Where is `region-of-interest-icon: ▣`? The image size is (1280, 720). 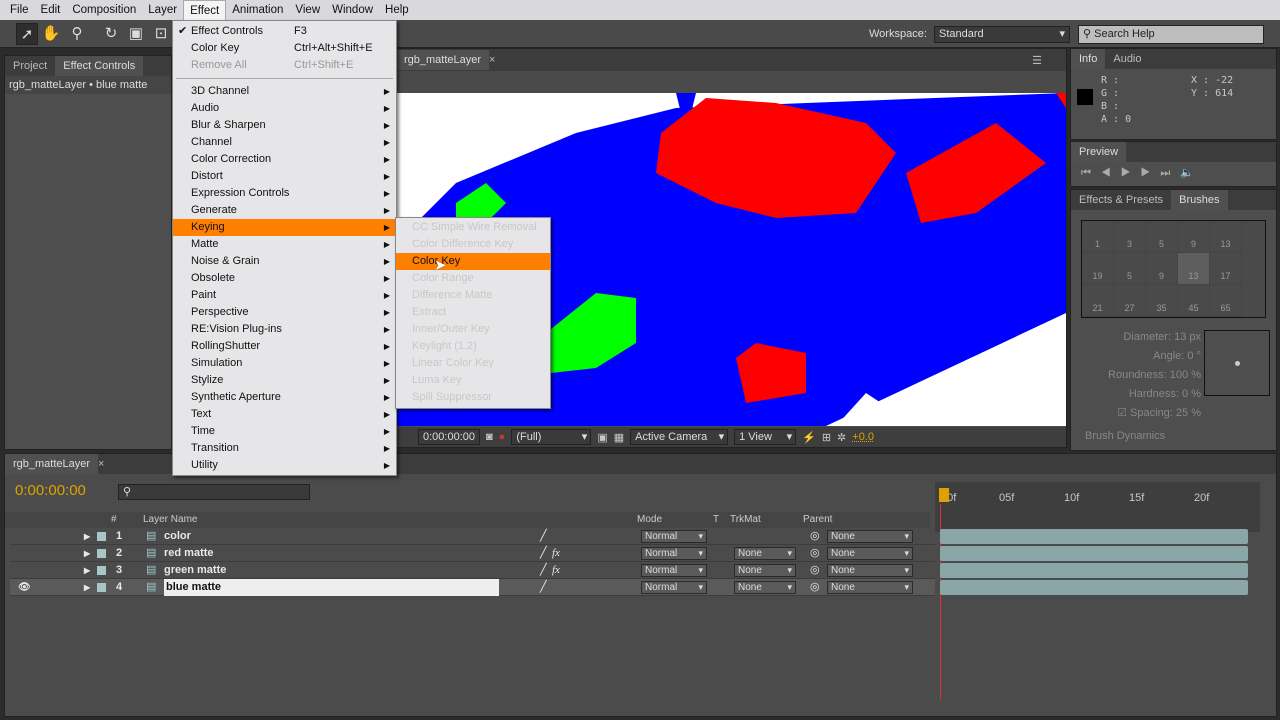 region-of-interest-icon: ▣ is located at coordinates (602, 437).